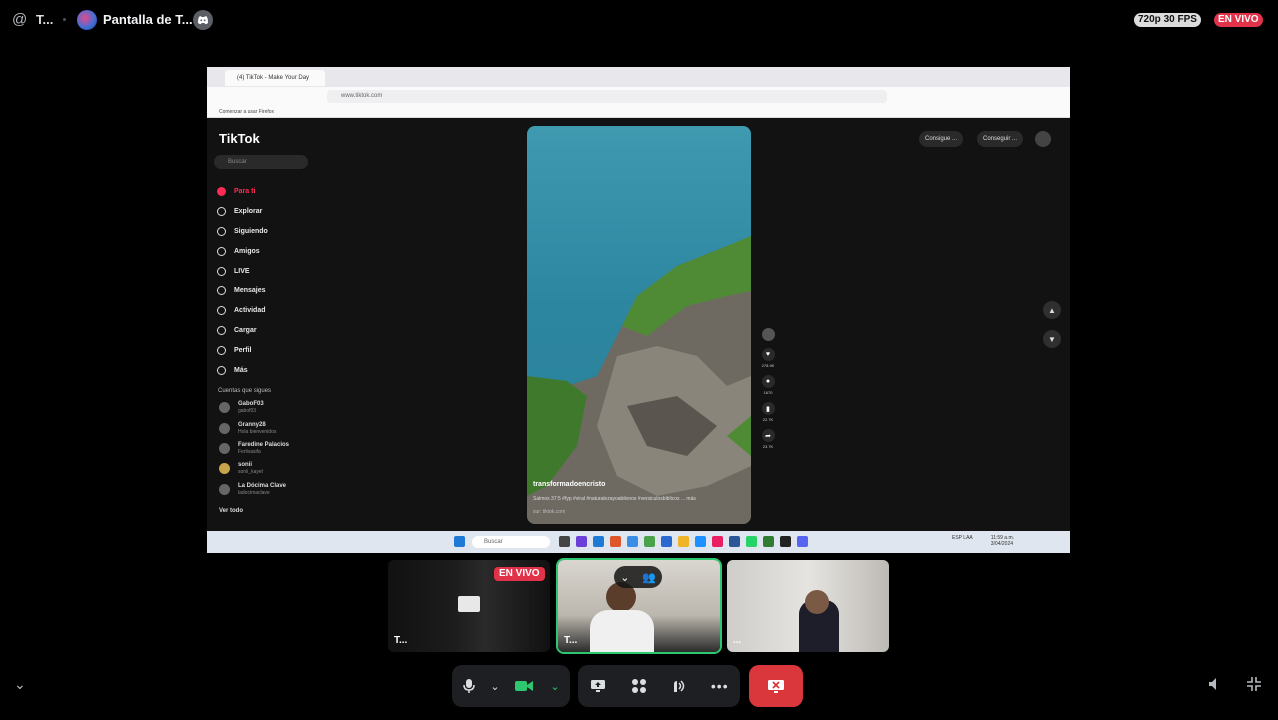  I want to click on browser-tab-strip: (4) TikTok - Make Your Day, so click(638, 77).